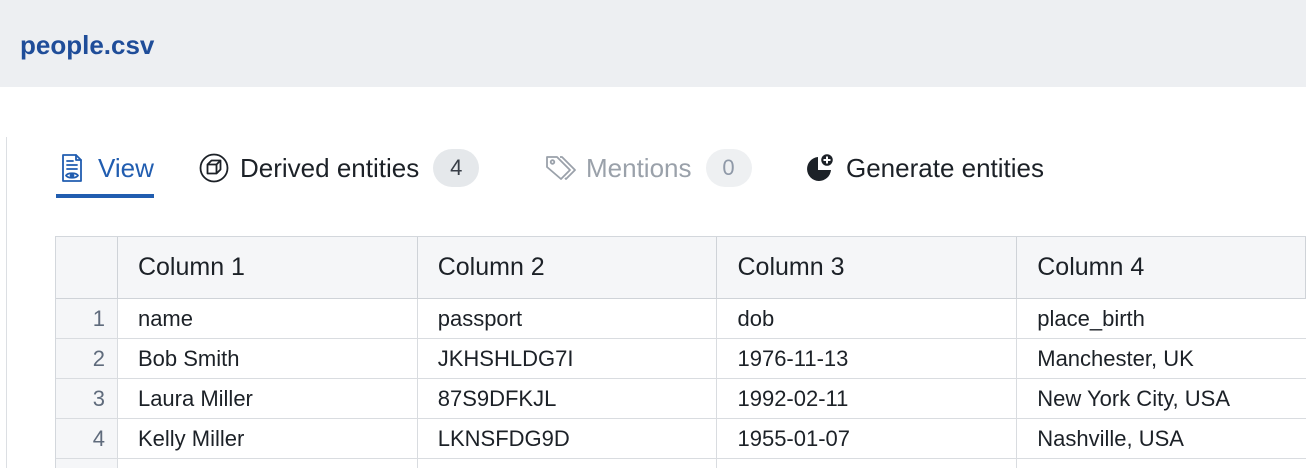 This screenshot has height=468, width=1306. What do you see at coordinates (639, 167) in the screenshot?
I see `tab-mentions-label: Mentions` at bounding box center [639, 167].